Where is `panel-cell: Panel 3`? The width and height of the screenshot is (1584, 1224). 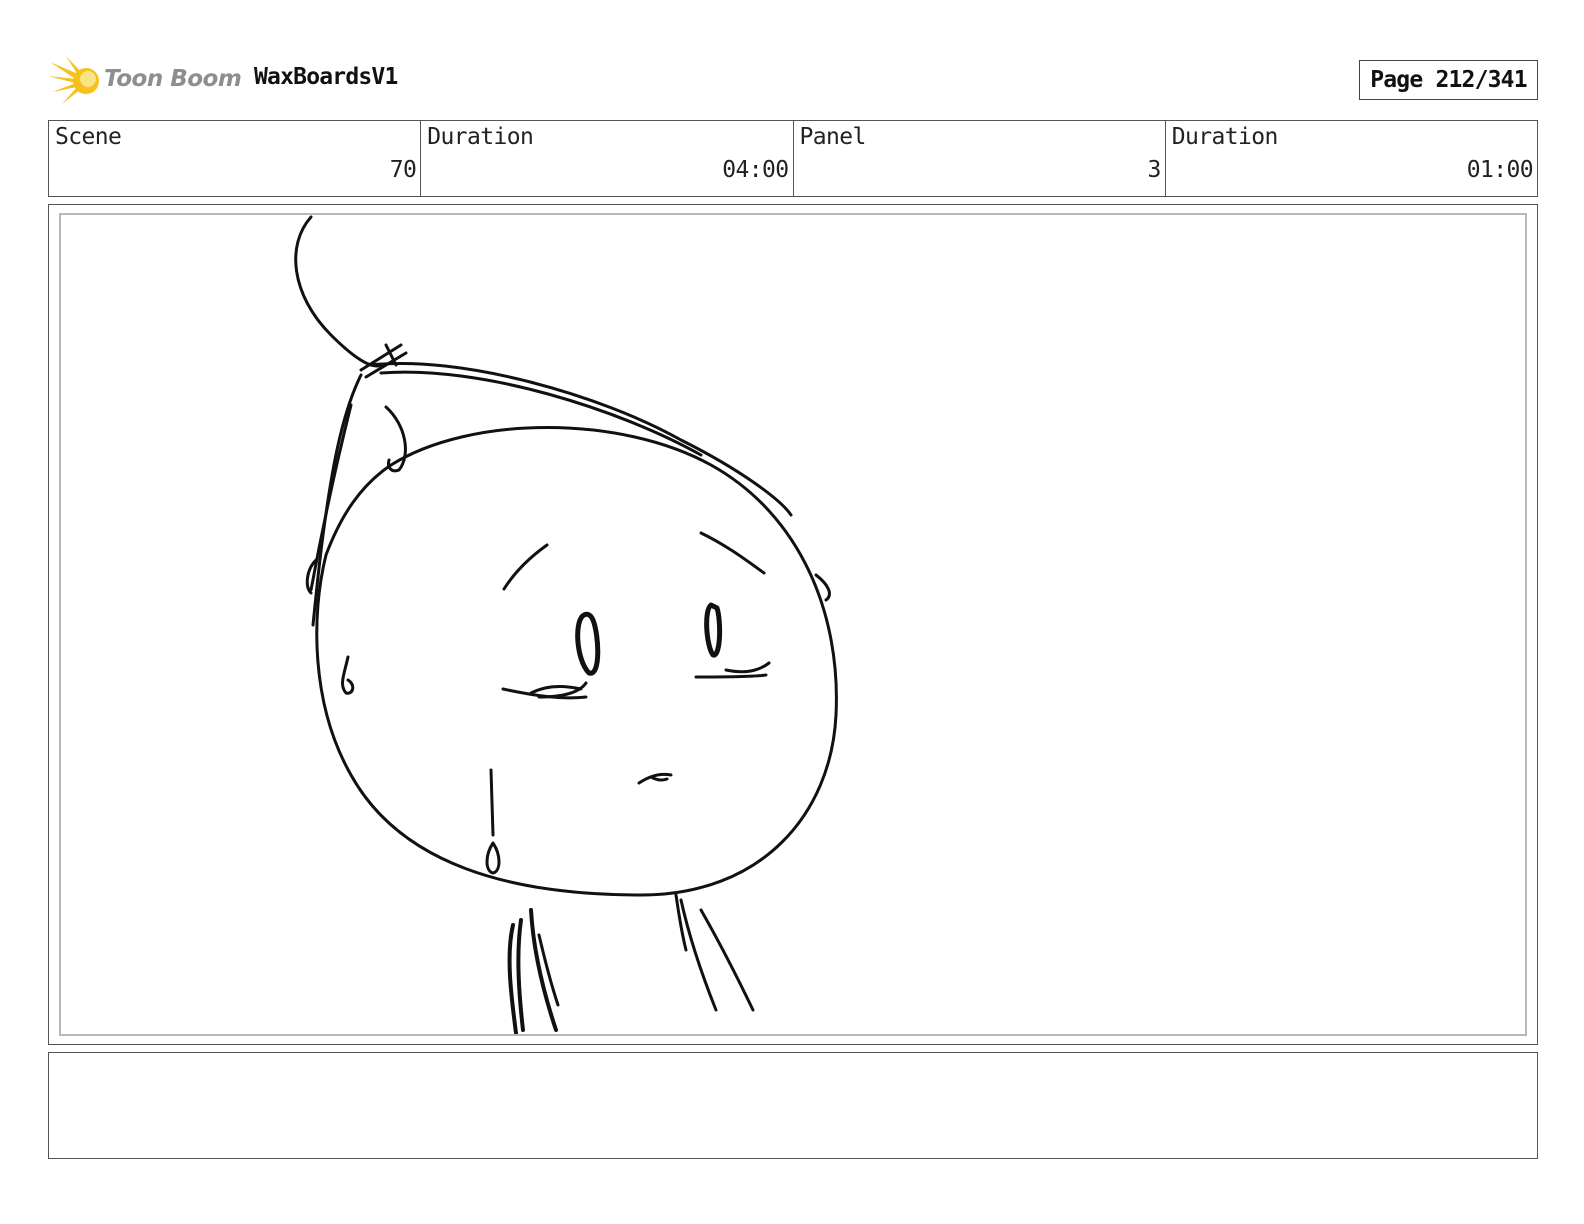 panel-cell: Panel 3 is located at coordinates (980, 158).